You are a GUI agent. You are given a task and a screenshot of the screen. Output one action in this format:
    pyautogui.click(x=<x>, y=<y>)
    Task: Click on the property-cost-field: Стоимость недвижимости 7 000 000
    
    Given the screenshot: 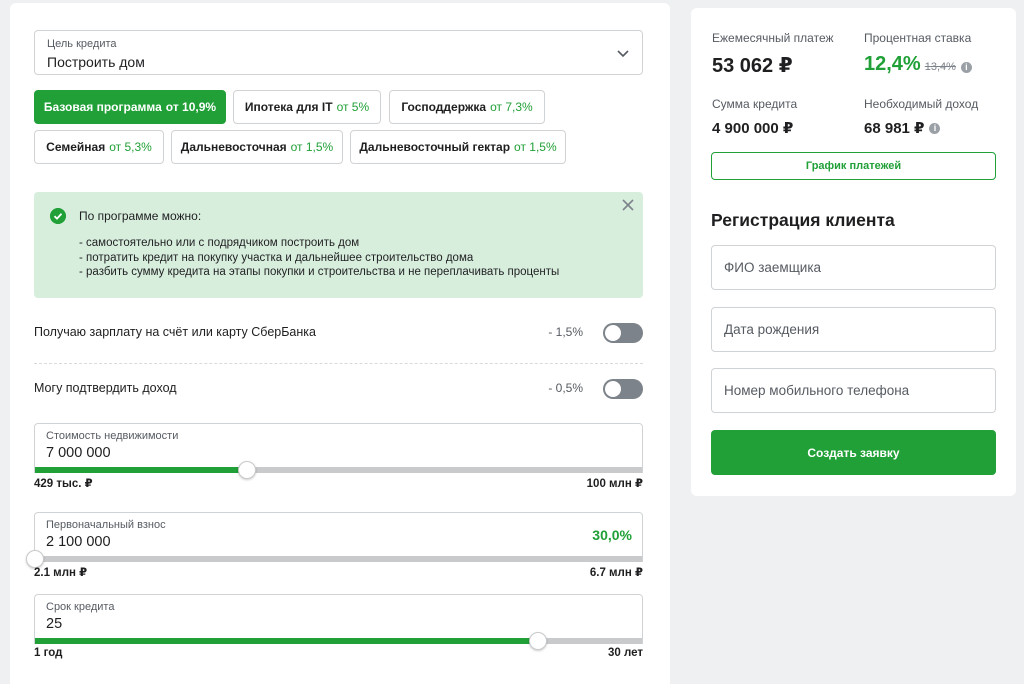 What is the action you would take?
    pyautogui.click(x=338, y=451)
    